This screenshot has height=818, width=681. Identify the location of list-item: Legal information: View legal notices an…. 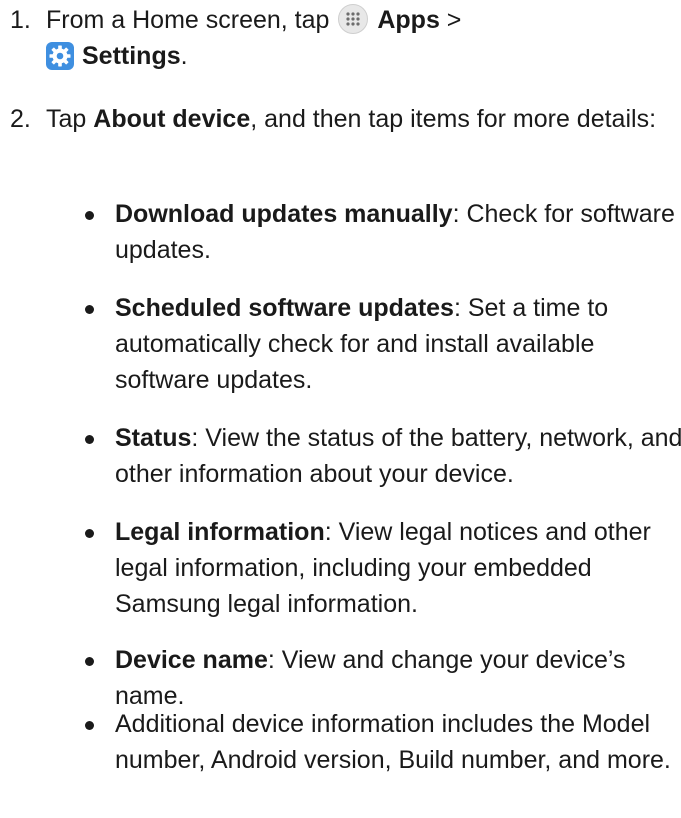
(365, 569).